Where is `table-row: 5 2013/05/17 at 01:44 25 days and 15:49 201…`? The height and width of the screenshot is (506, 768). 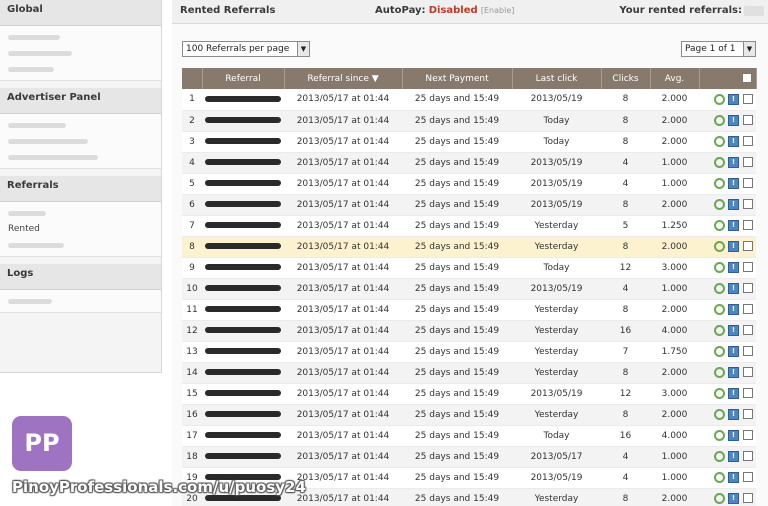 table-row: 5 2013/05/17 at 01:44 25 days and 15:49 201… is located at coordinates (469, 184).